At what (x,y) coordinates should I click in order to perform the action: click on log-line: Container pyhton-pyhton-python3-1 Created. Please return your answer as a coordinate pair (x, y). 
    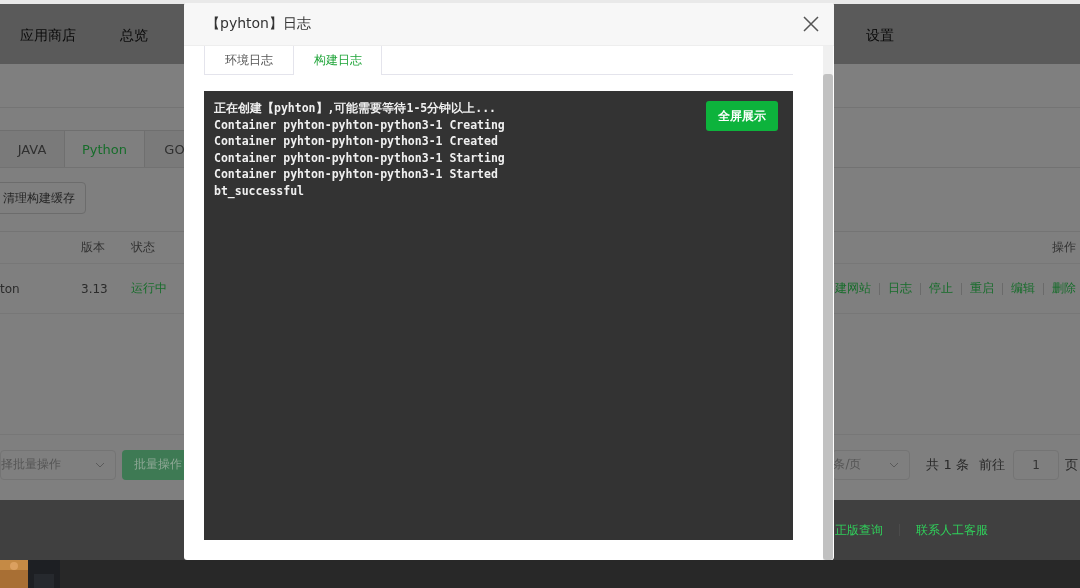
    Looking at the image, I should click on (356, 141).